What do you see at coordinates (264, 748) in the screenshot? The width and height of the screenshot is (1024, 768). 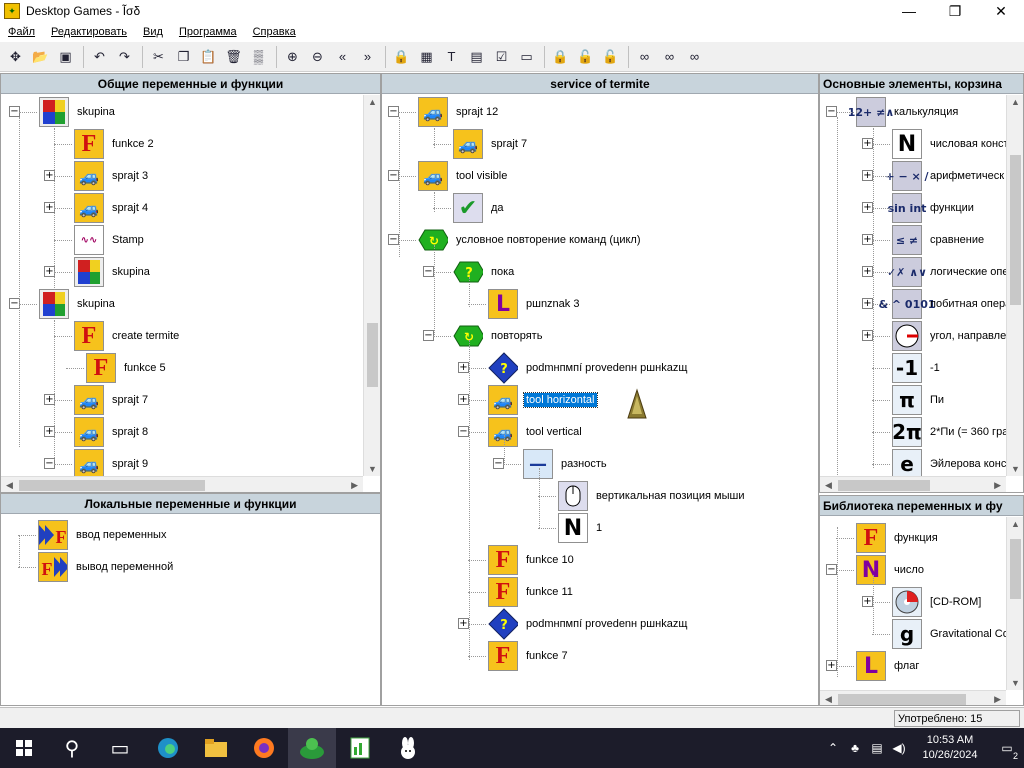 I see `firefox-icon` at bounding box center [264, 748].